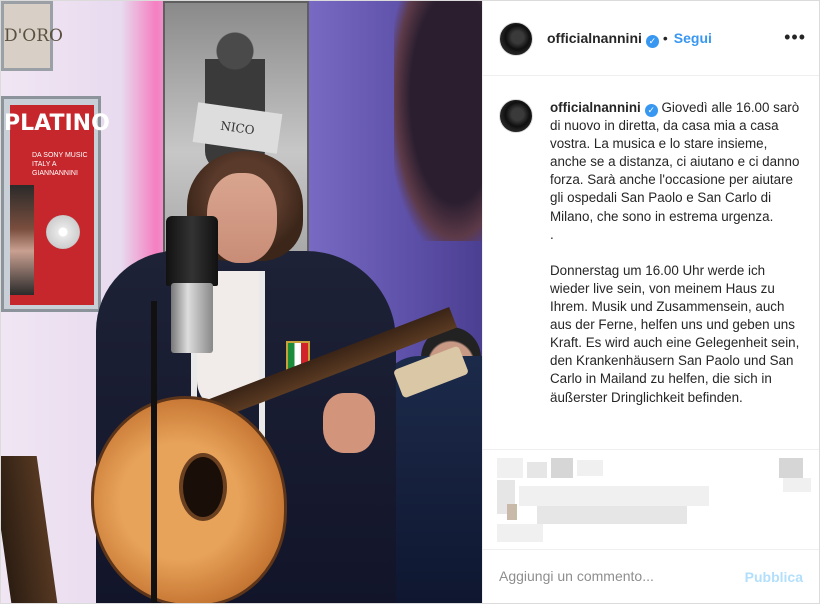 The width and height of the screenshot is (820, 604). Describe the element at coordinates (349, 423) in the screenshot. I see `singer-hand` at that location.